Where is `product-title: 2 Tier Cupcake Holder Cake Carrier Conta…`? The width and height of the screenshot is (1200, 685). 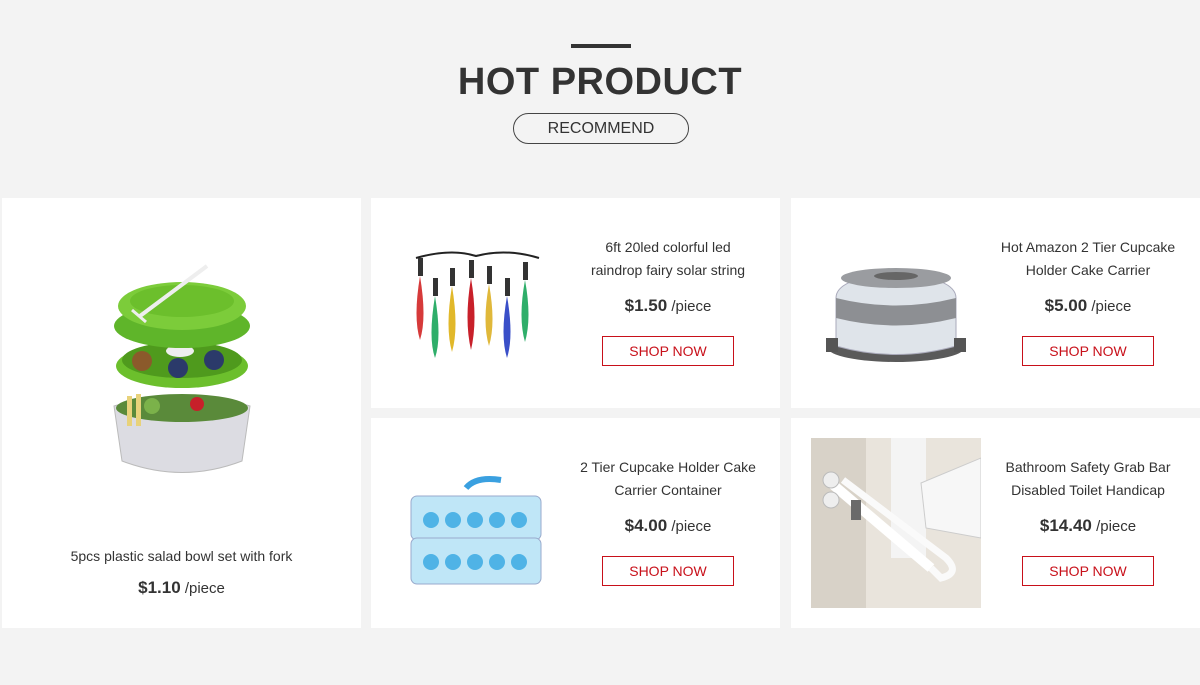 product-title: 2 Tier Cupcake Holder Cake Carrier Conta… is located at coordinates (668, 479).